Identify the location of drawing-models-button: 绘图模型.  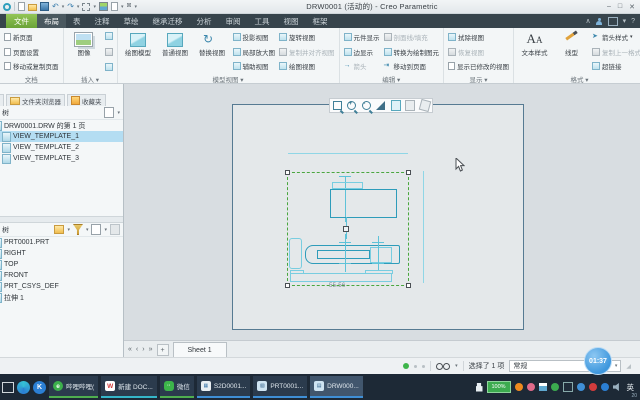
(138, 51).